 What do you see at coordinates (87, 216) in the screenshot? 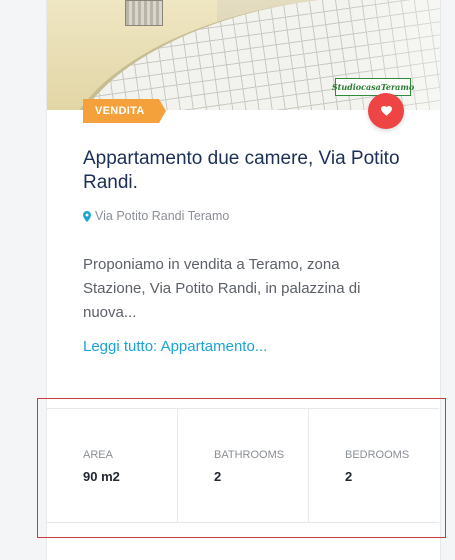
I see `map-pin-icon` at bounding box center [87, 216].